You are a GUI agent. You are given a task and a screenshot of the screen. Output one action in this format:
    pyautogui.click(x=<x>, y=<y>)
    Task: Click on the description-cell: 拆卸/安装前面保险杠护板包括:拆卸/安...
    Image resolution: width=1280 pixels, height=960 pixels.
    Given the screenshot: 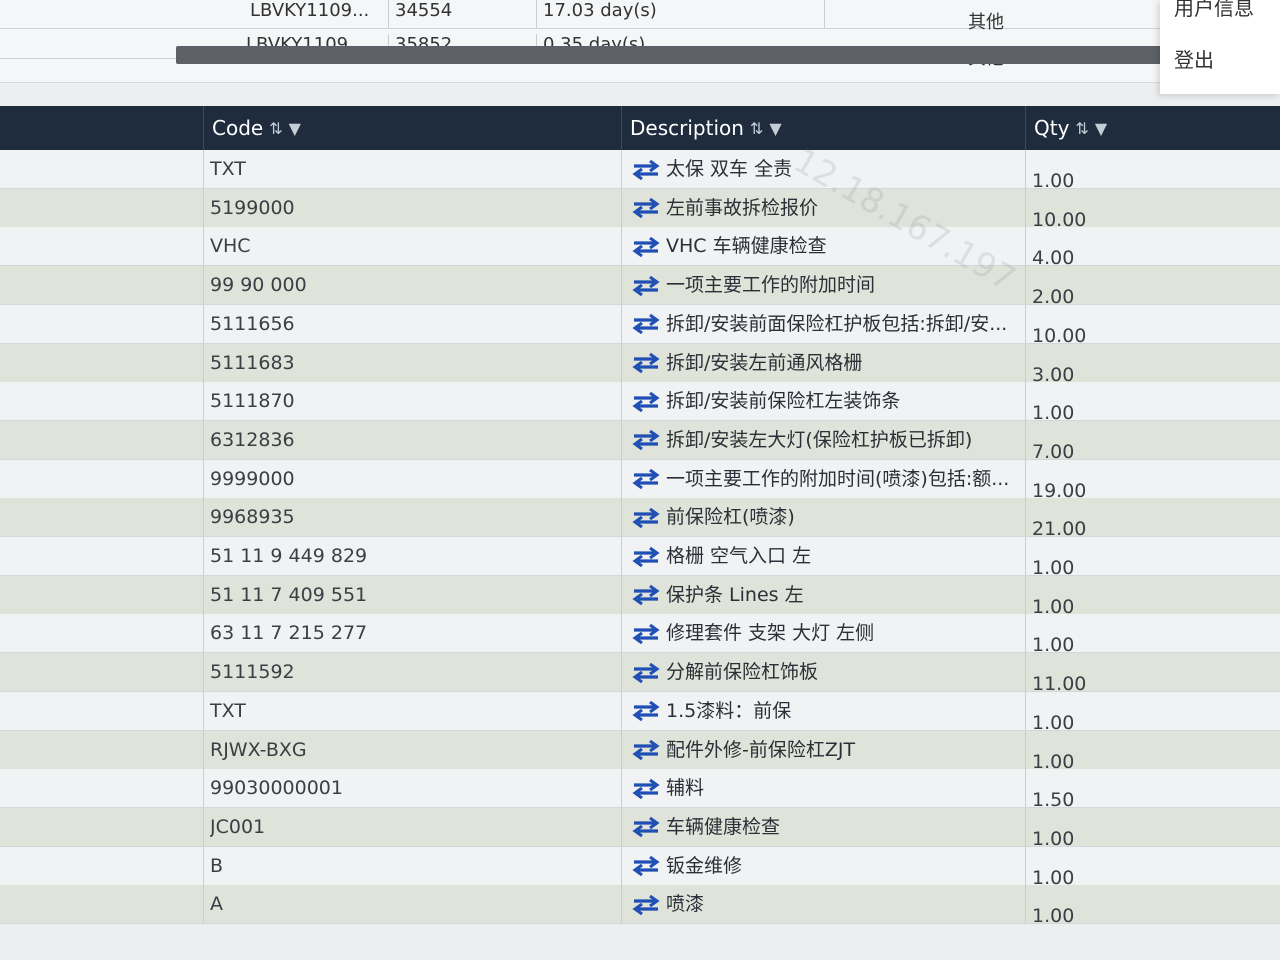 What is the action you would take?
    pyautogui.click(x=822, y=324)
    